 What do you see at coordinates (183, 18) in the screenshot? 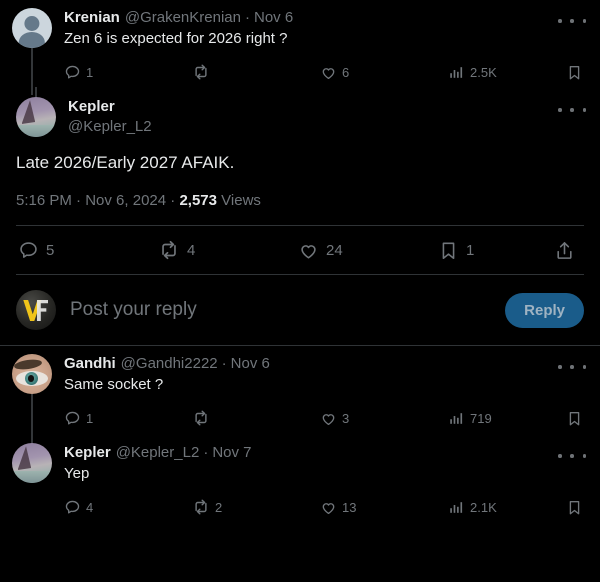
I see `author-handle: @GrakenKrenian` at bounding box center [183, 18].